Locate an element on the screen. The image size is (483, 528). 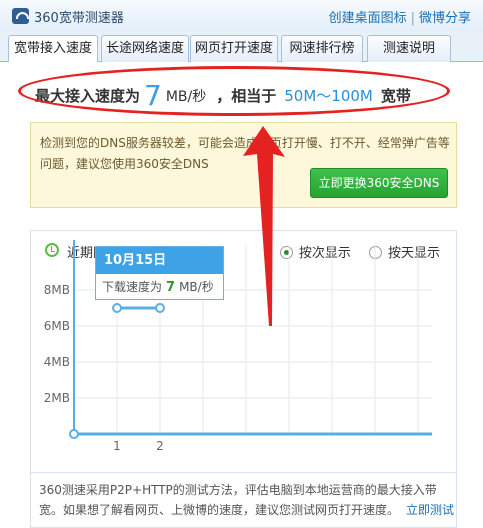
red-arrow-shape is located at coordinates (264, 226).